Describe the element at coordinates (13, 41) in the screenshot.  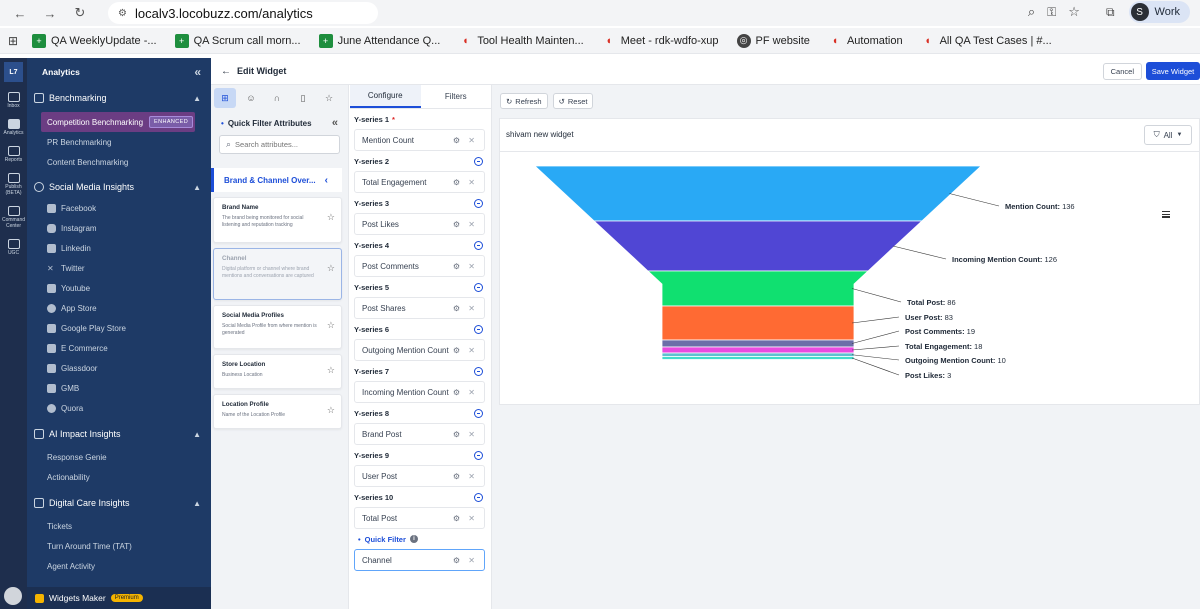
I see `apps-grid-icon: ⊞` at that location.